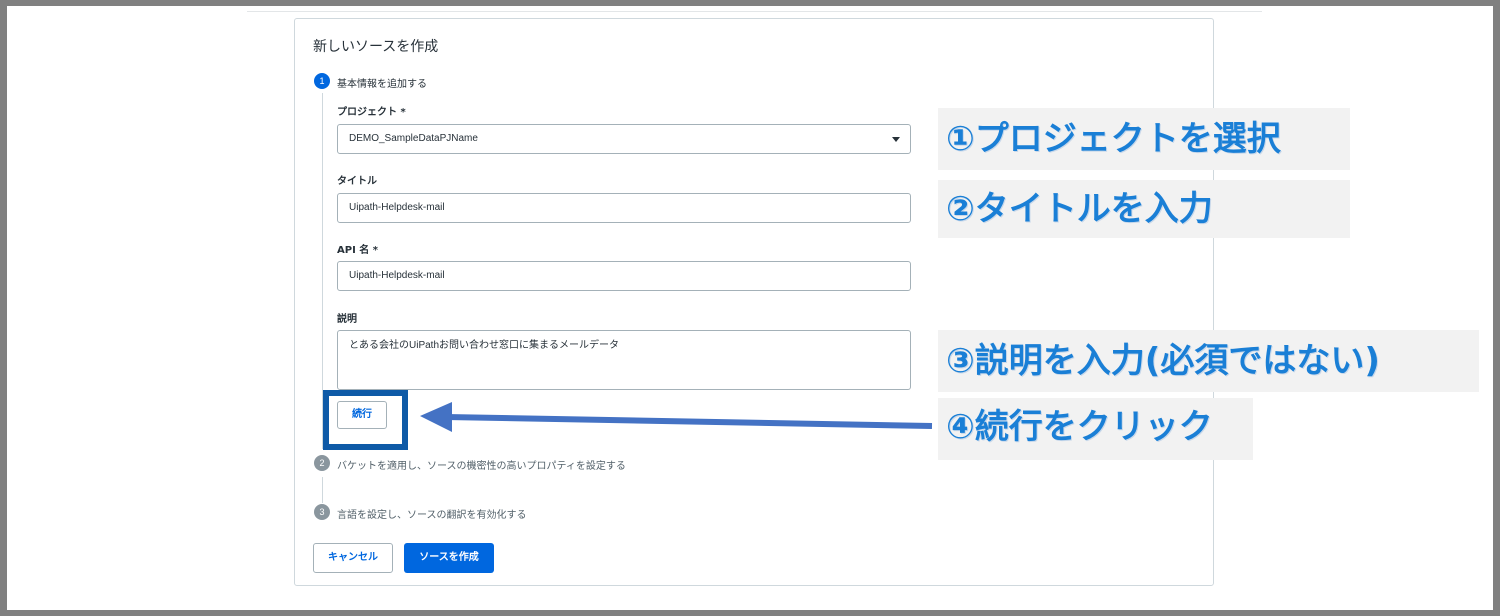  What do you see at coordinates (1144, 209) in the screenshot?
I see `annotation-enter-title: ②タイトルを入力` at bounding box center [1144, 209].